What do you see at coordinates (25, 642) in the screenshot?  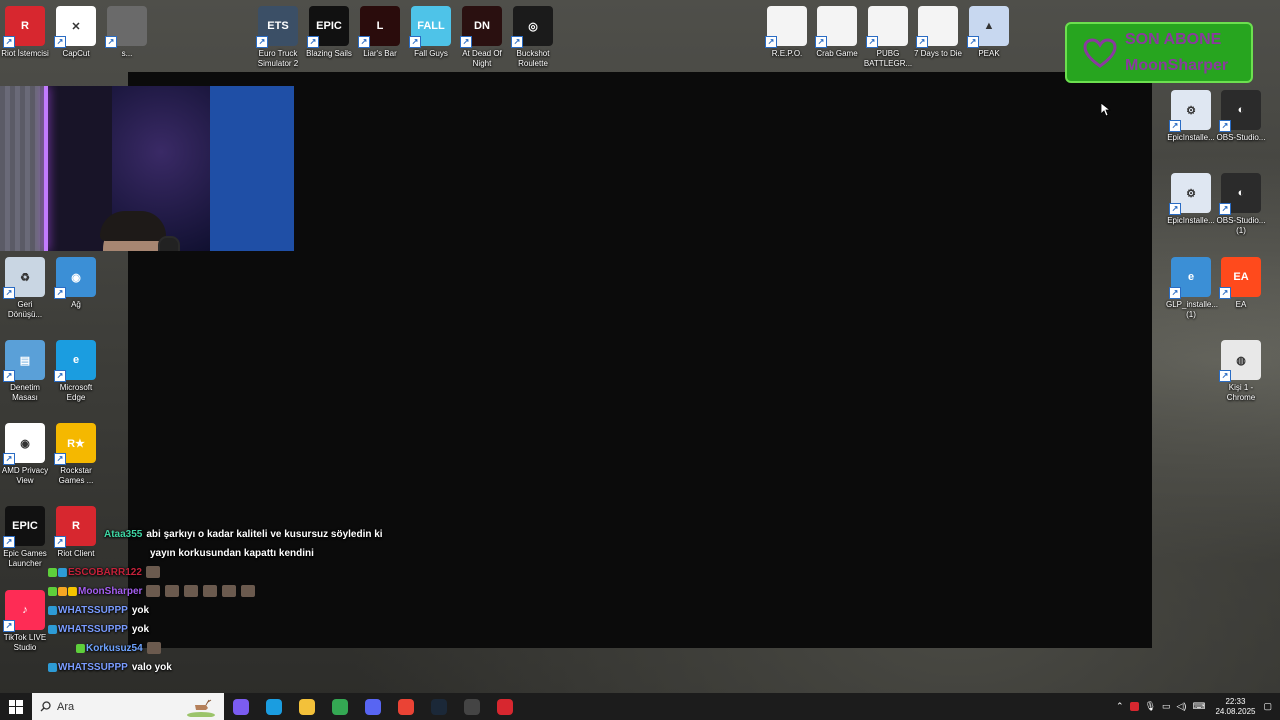 I see `desktop-icon-label: TikTok LIVE Studio` at bounding box center [25, 642].